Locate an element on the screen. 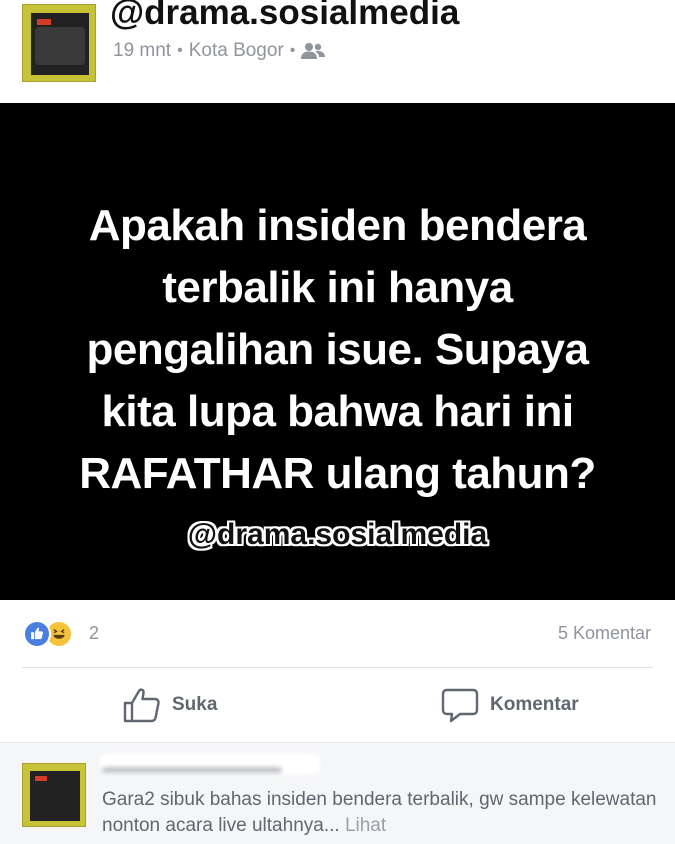  reaction-icons is located at coordinates (48, 634).